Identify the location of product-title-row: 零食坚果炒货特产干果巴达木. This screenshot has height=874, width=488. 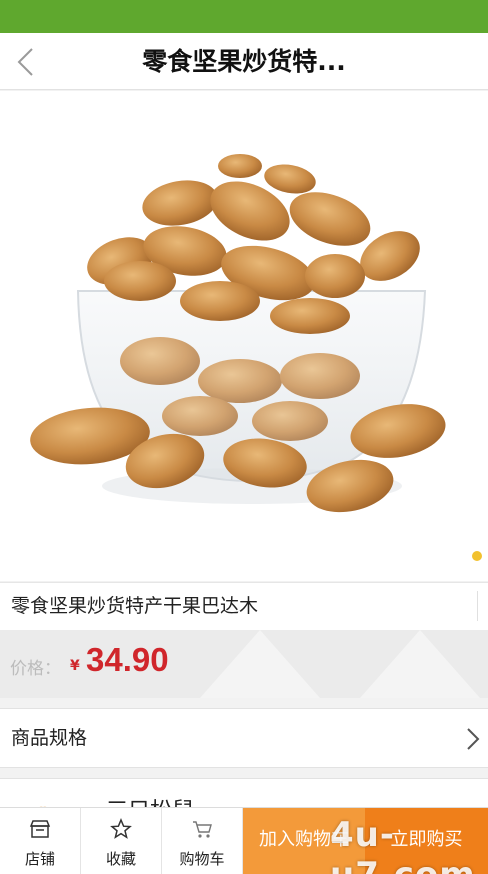
(244, 606).